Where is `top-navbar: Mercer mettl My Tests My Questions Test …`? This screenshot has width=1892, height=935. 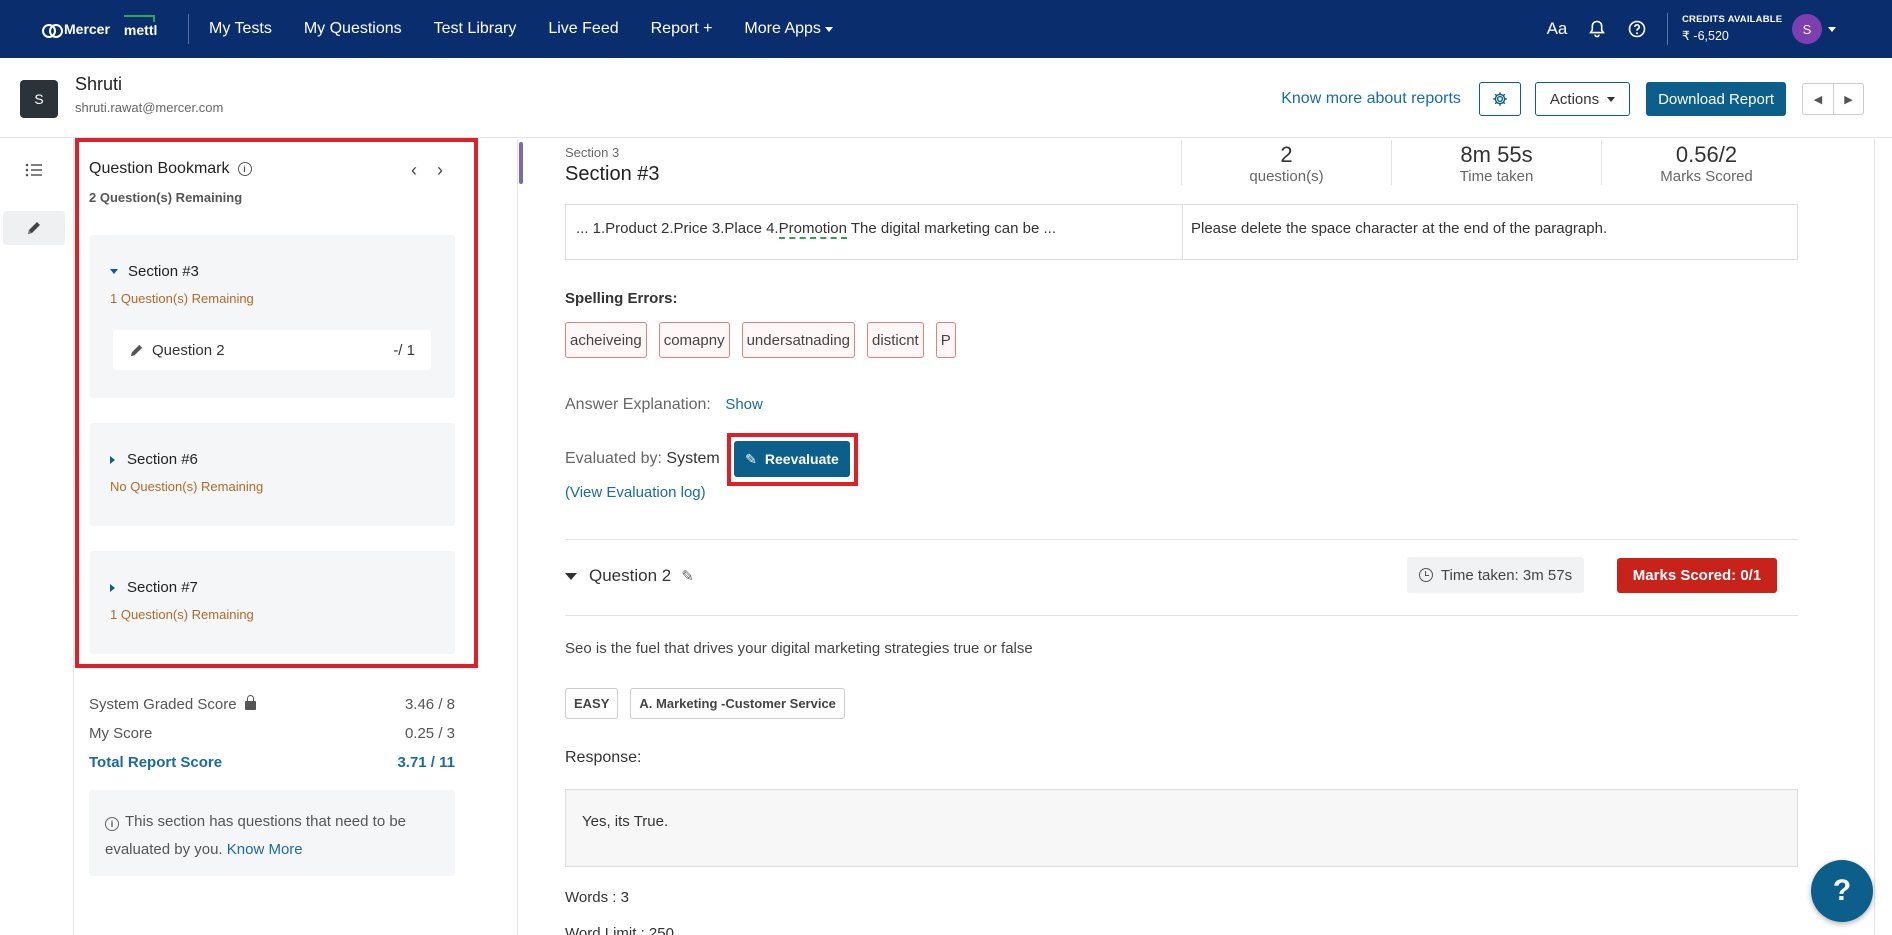 top-navbar: Mercer mettl My Tests My Questions Test … is located at coordinates (946, 29).